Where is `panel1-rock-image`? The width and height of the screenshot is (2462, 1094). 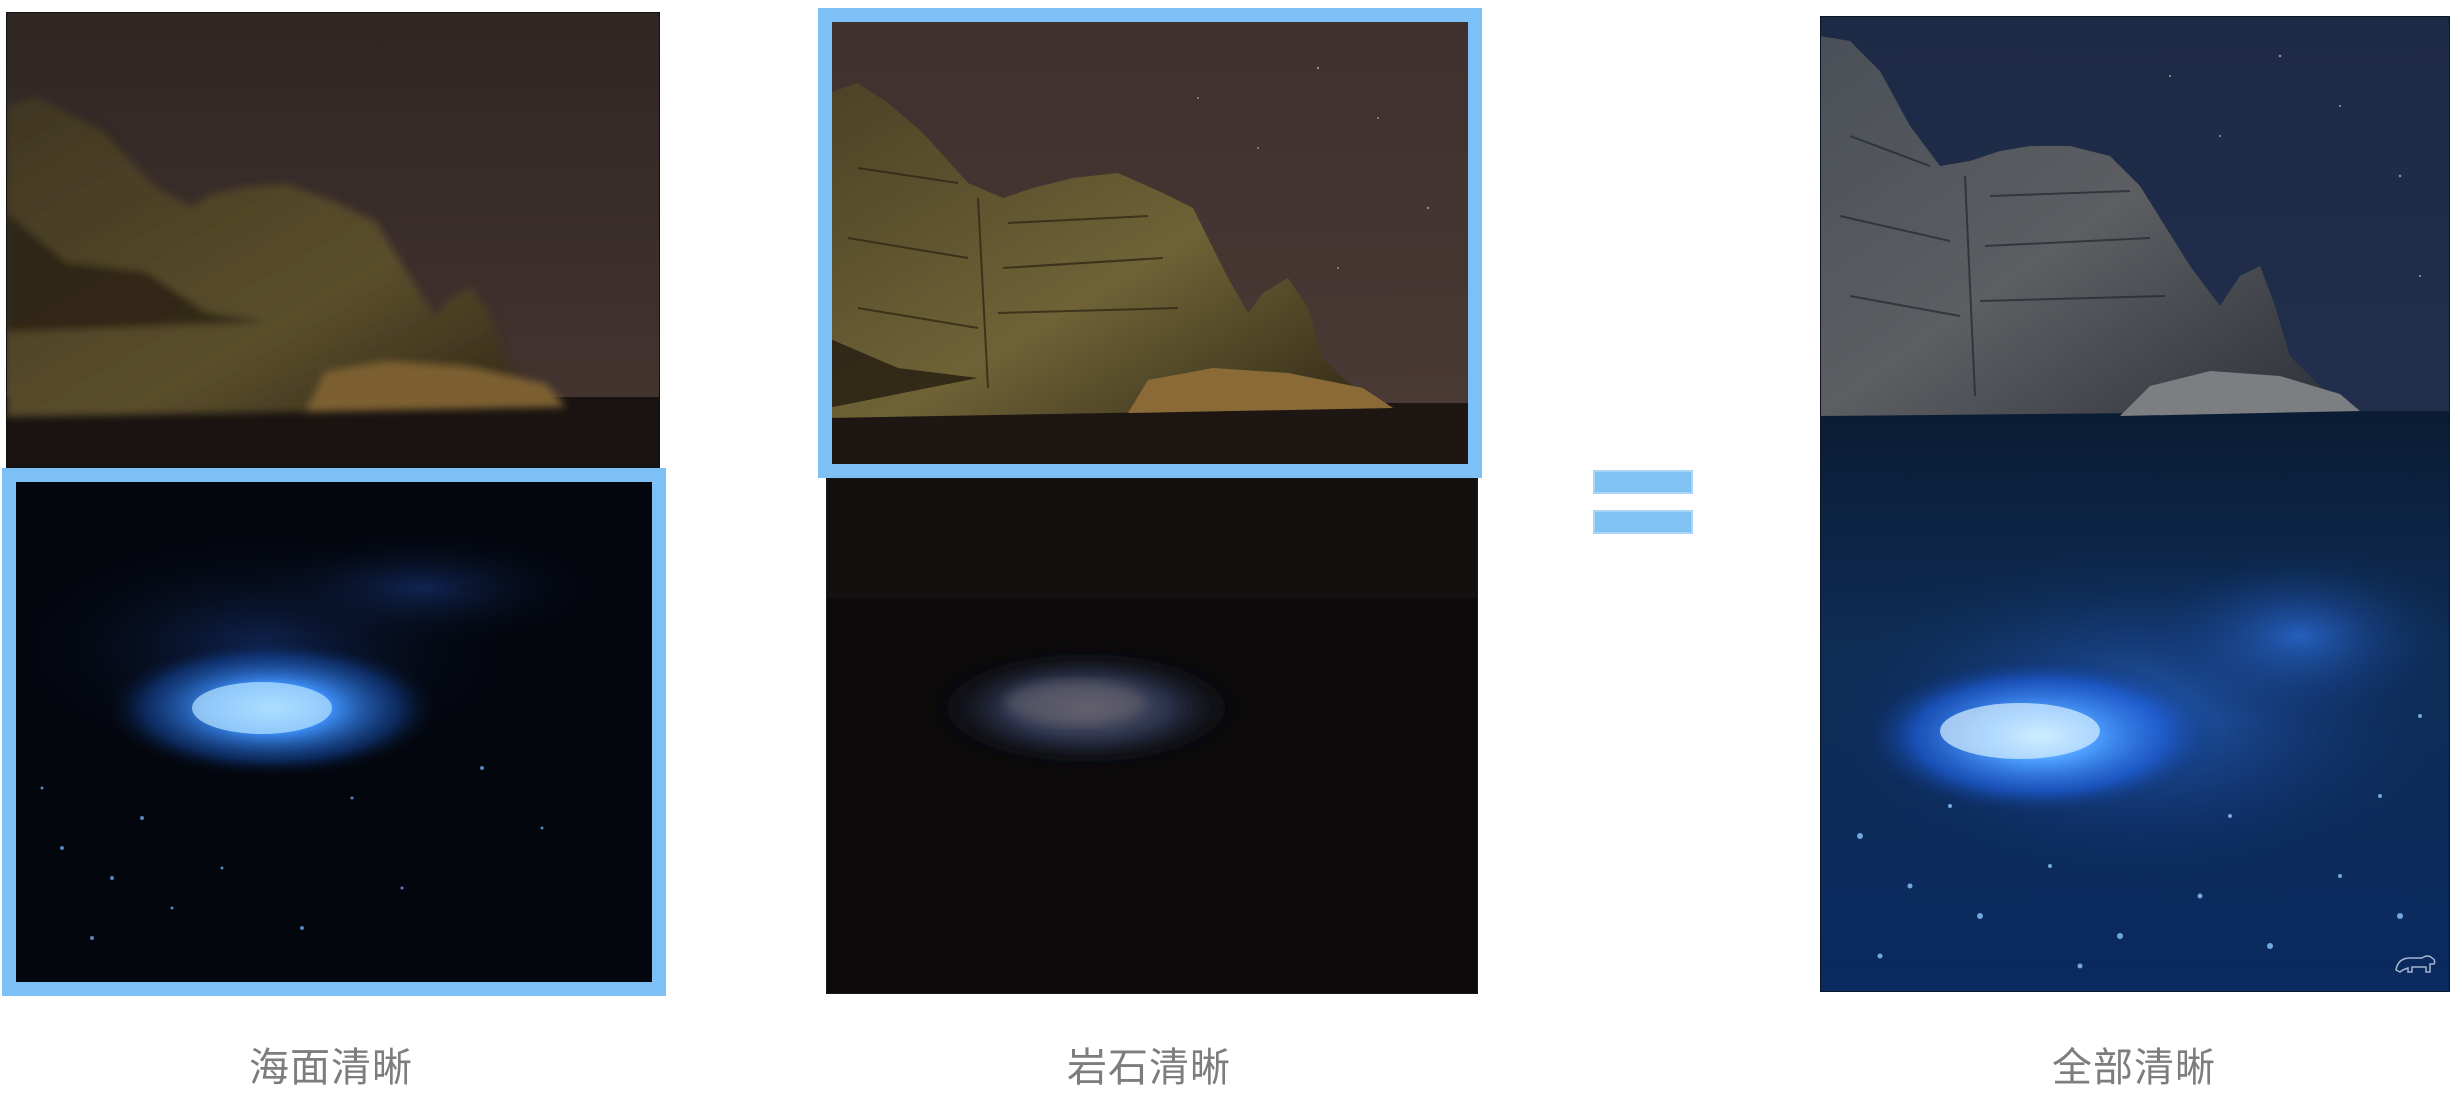
panel1-rock-image is located at coordinates (333, 240).